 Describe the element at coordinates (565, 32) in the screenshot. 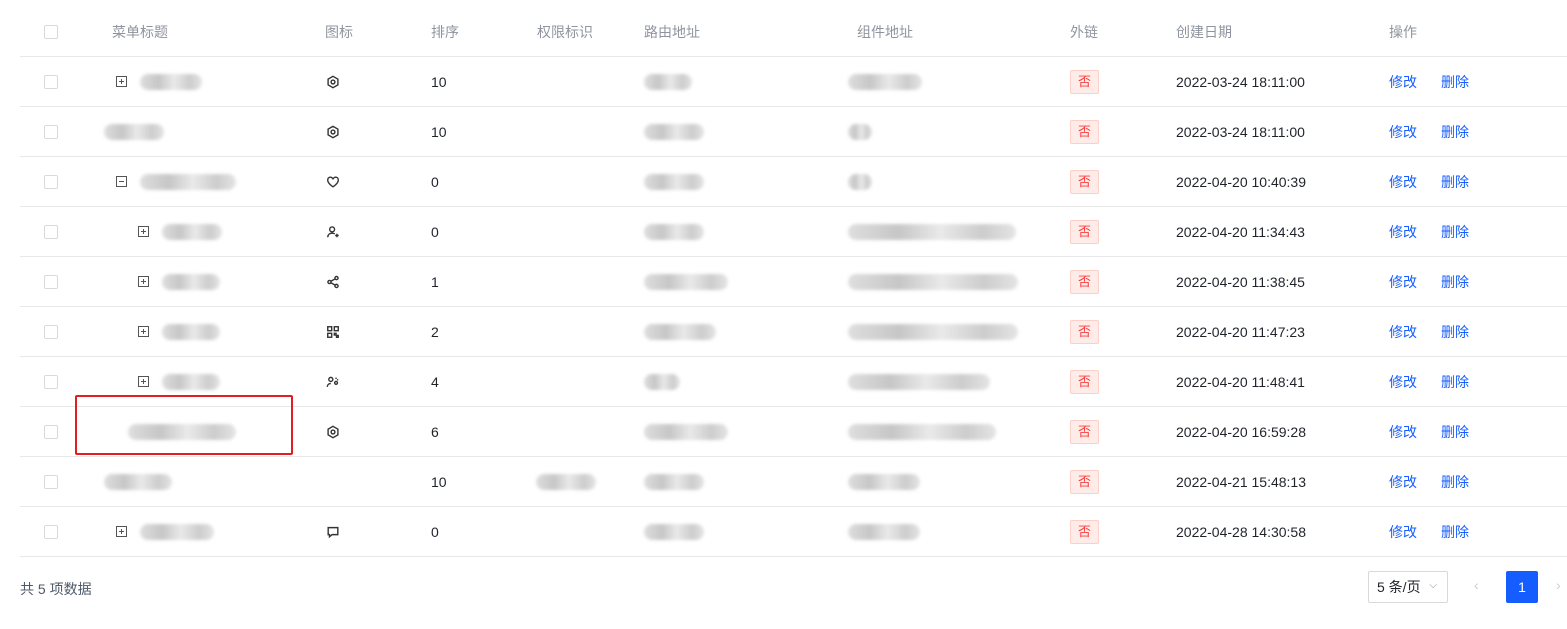

I see `header-permission: 权限标识` at that location.